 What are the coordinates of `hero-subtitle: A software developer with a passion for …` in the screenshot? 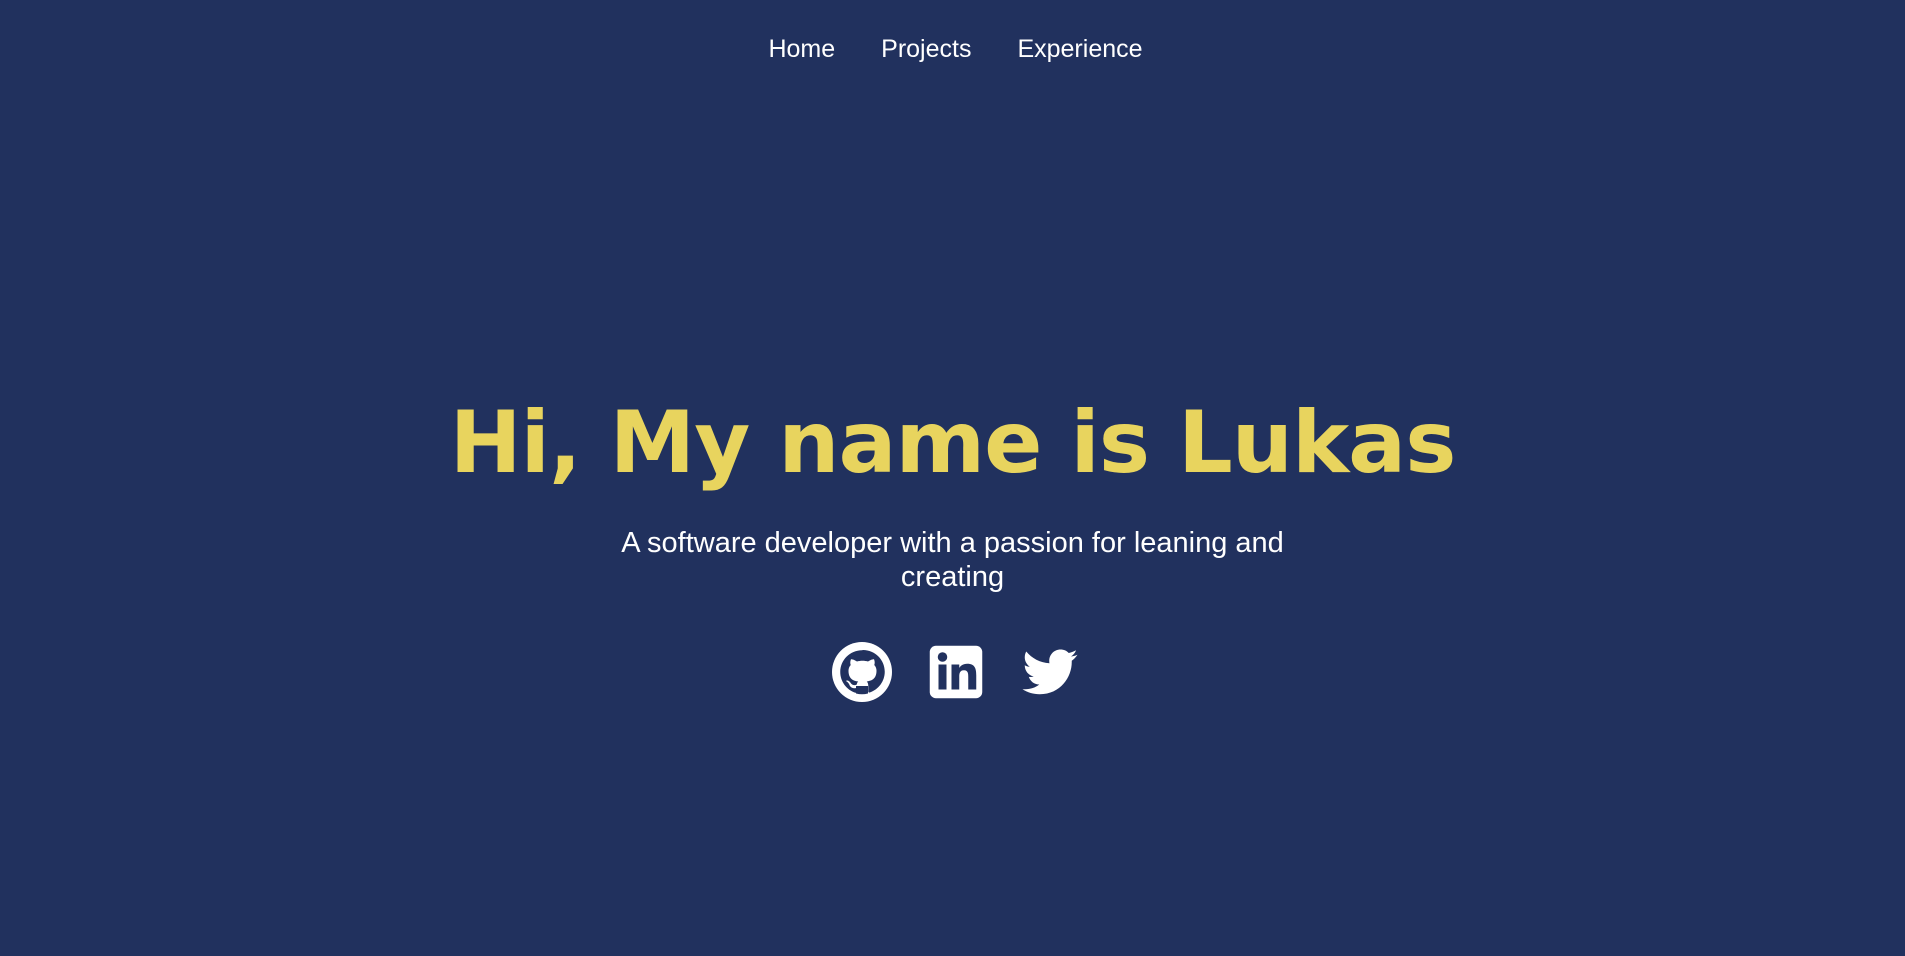 It's located at (952, 560).